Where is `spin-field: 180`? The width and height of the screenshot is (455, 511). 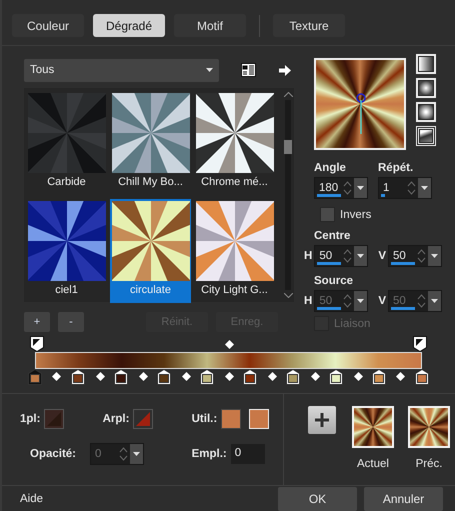 spin-field: 180 is located at coordinates (341, 188).